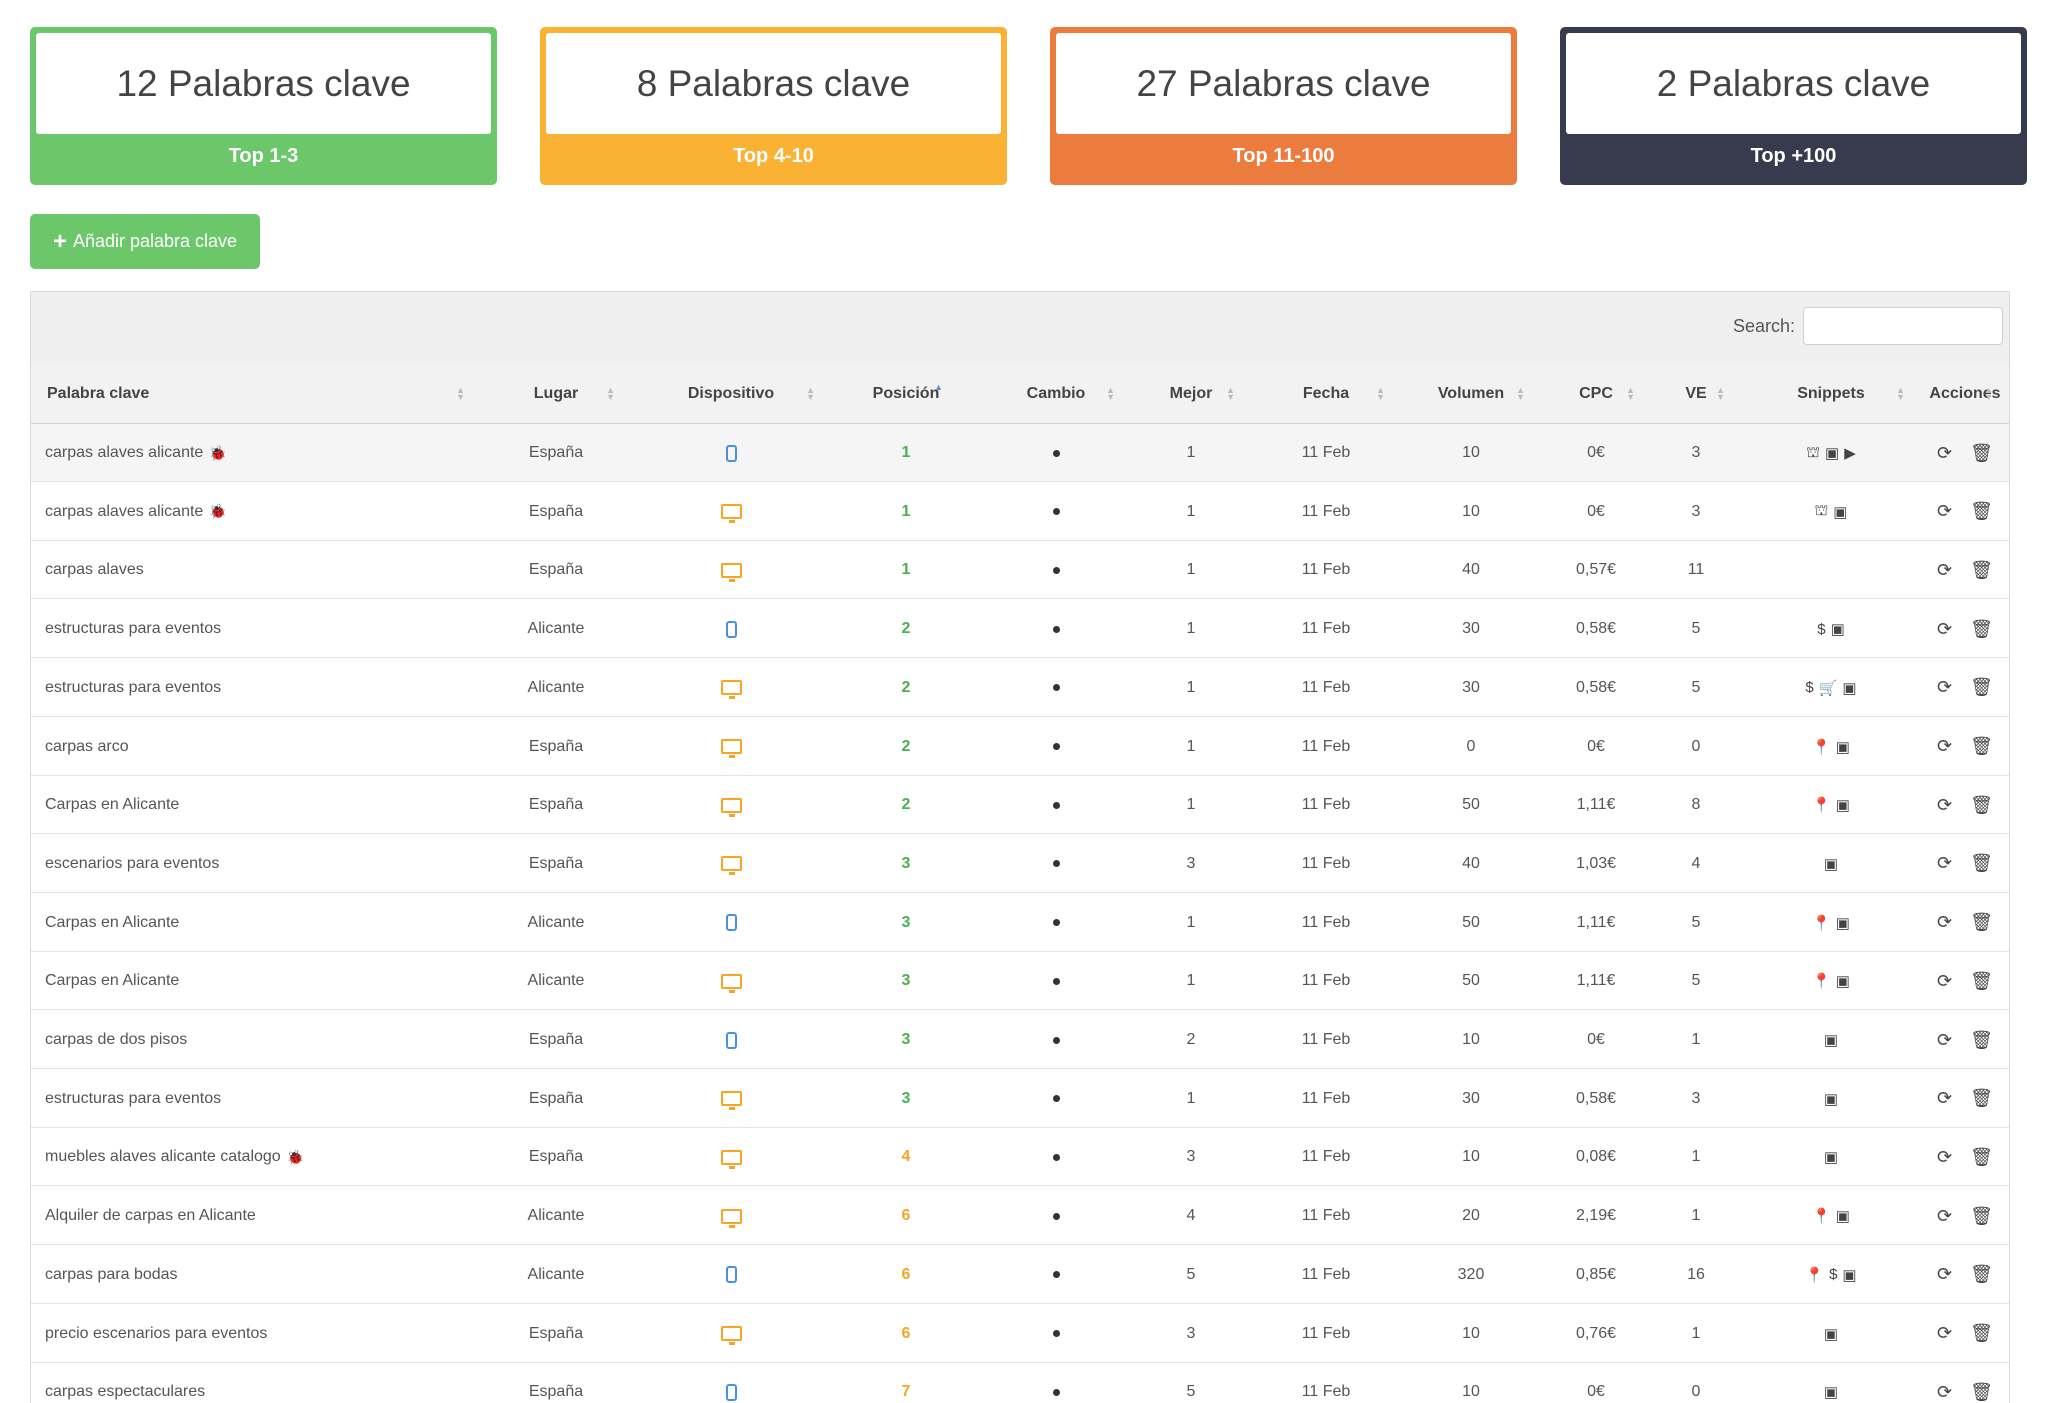  Describe the element at coordinates (1965, 394) in the screenshot. I see `column-header-acciones: Acciones ▲ ▼` at that location.